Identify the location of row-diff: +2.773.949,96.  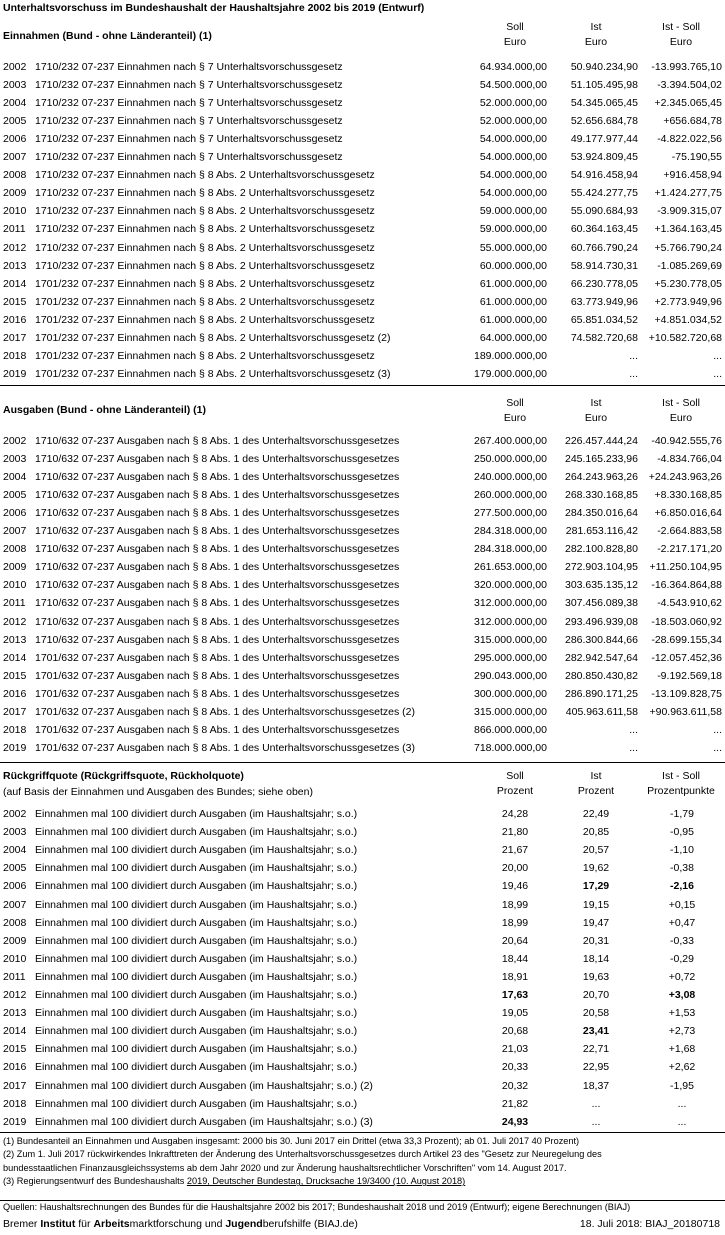
(688, 301).